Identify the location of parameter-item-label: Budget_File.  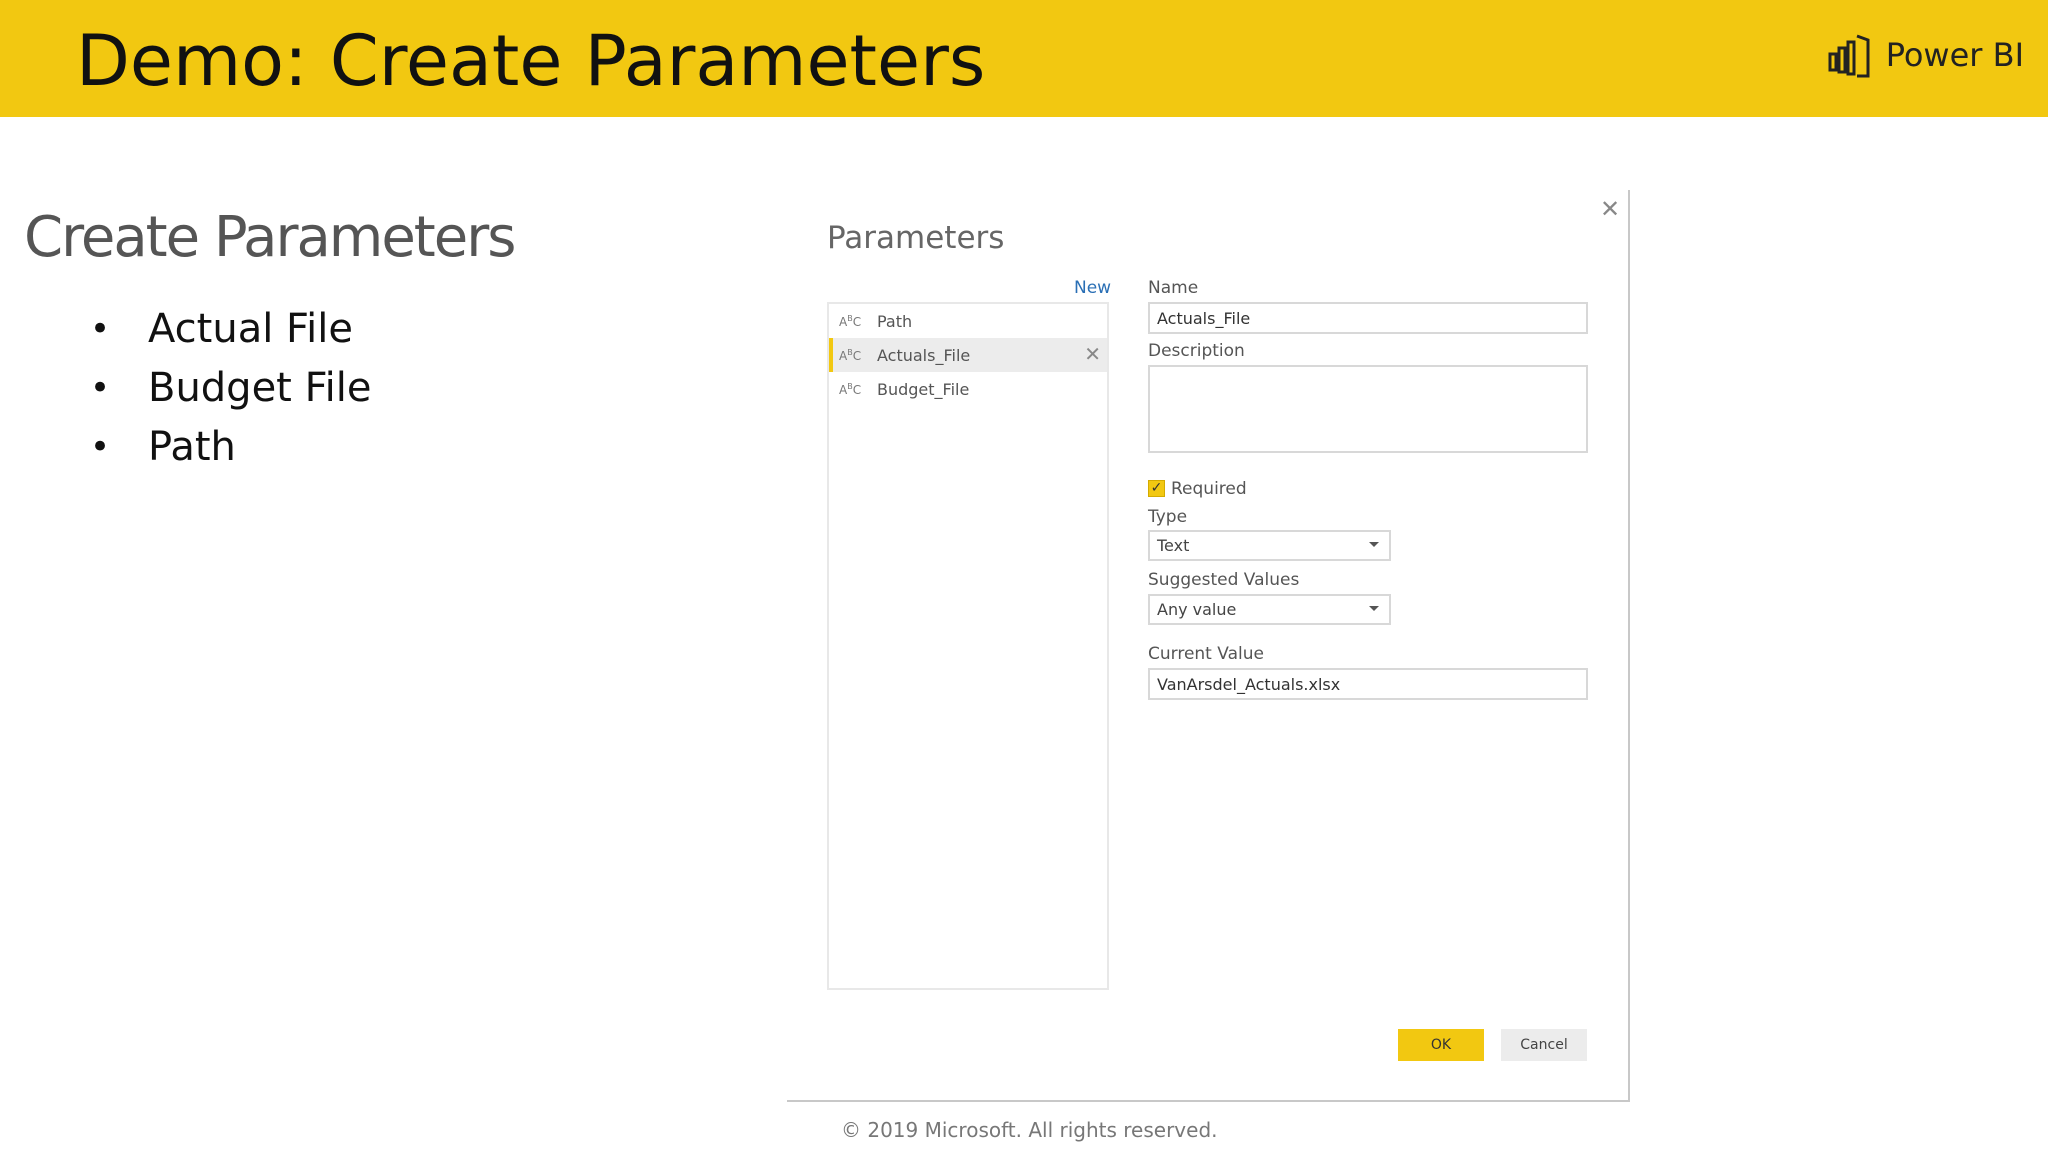
(923, 389).